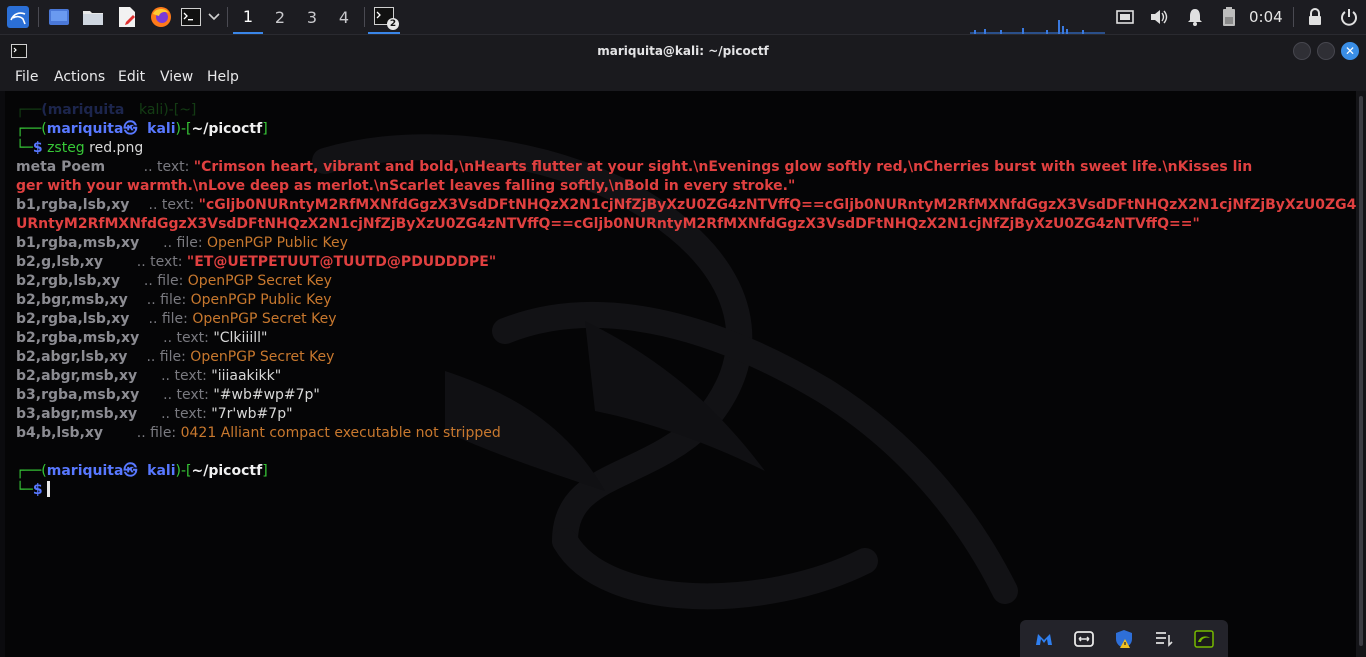 Image resolution: width=1366 pixels, height=657 pixels. Describe the element at coordinates (59, 17) in the screenshot. I see `show-desktop-icon` at that location.